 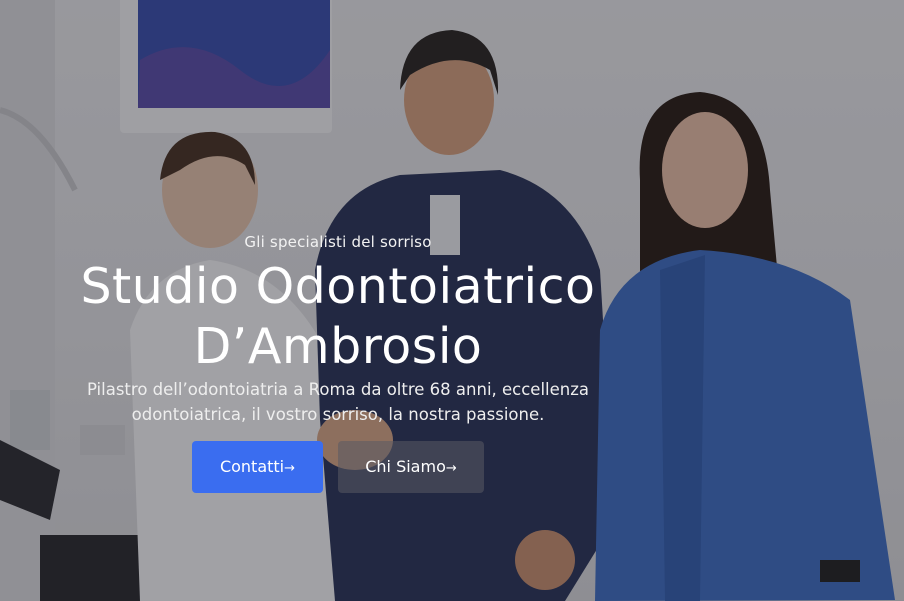 I want to click on contatti-button: Contatti→, so click(x=257, y=467).